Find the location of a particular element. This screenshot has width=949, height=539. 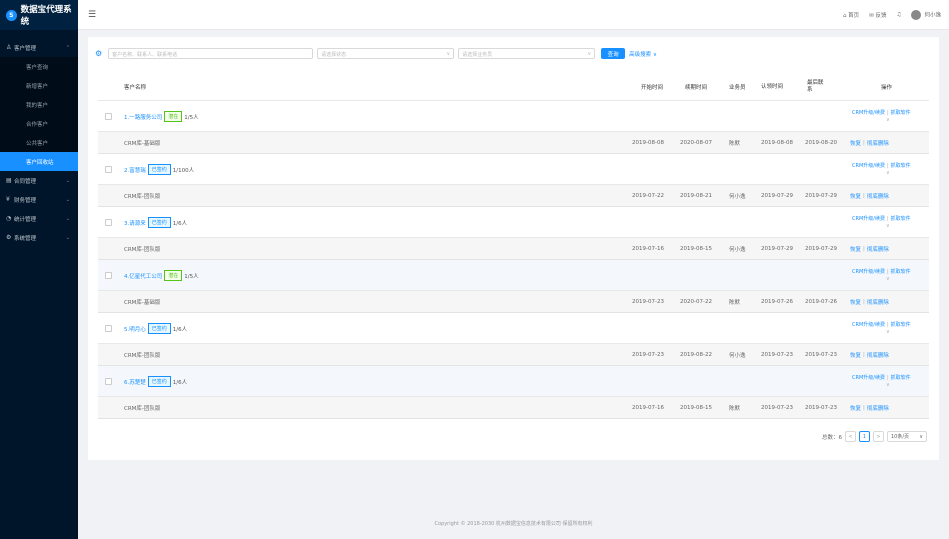

th-start: 开始时间 is located at coordinates (652, 87).